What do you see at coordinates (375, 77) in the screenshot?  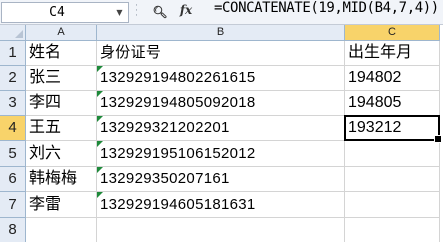 I see `cell-value: 194802` at bounding box center [375, 77].